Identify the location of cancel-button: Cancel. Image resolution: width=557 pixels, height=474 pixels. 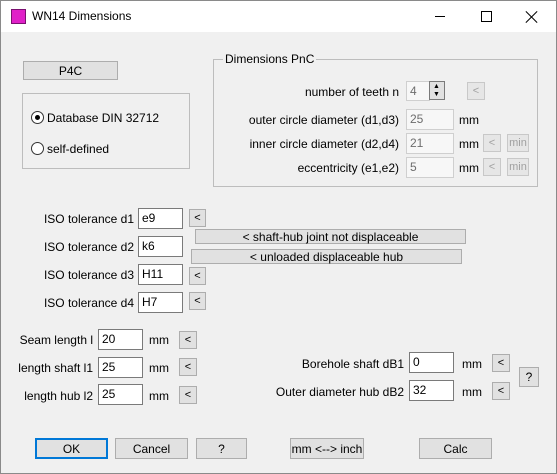
(151, 448).